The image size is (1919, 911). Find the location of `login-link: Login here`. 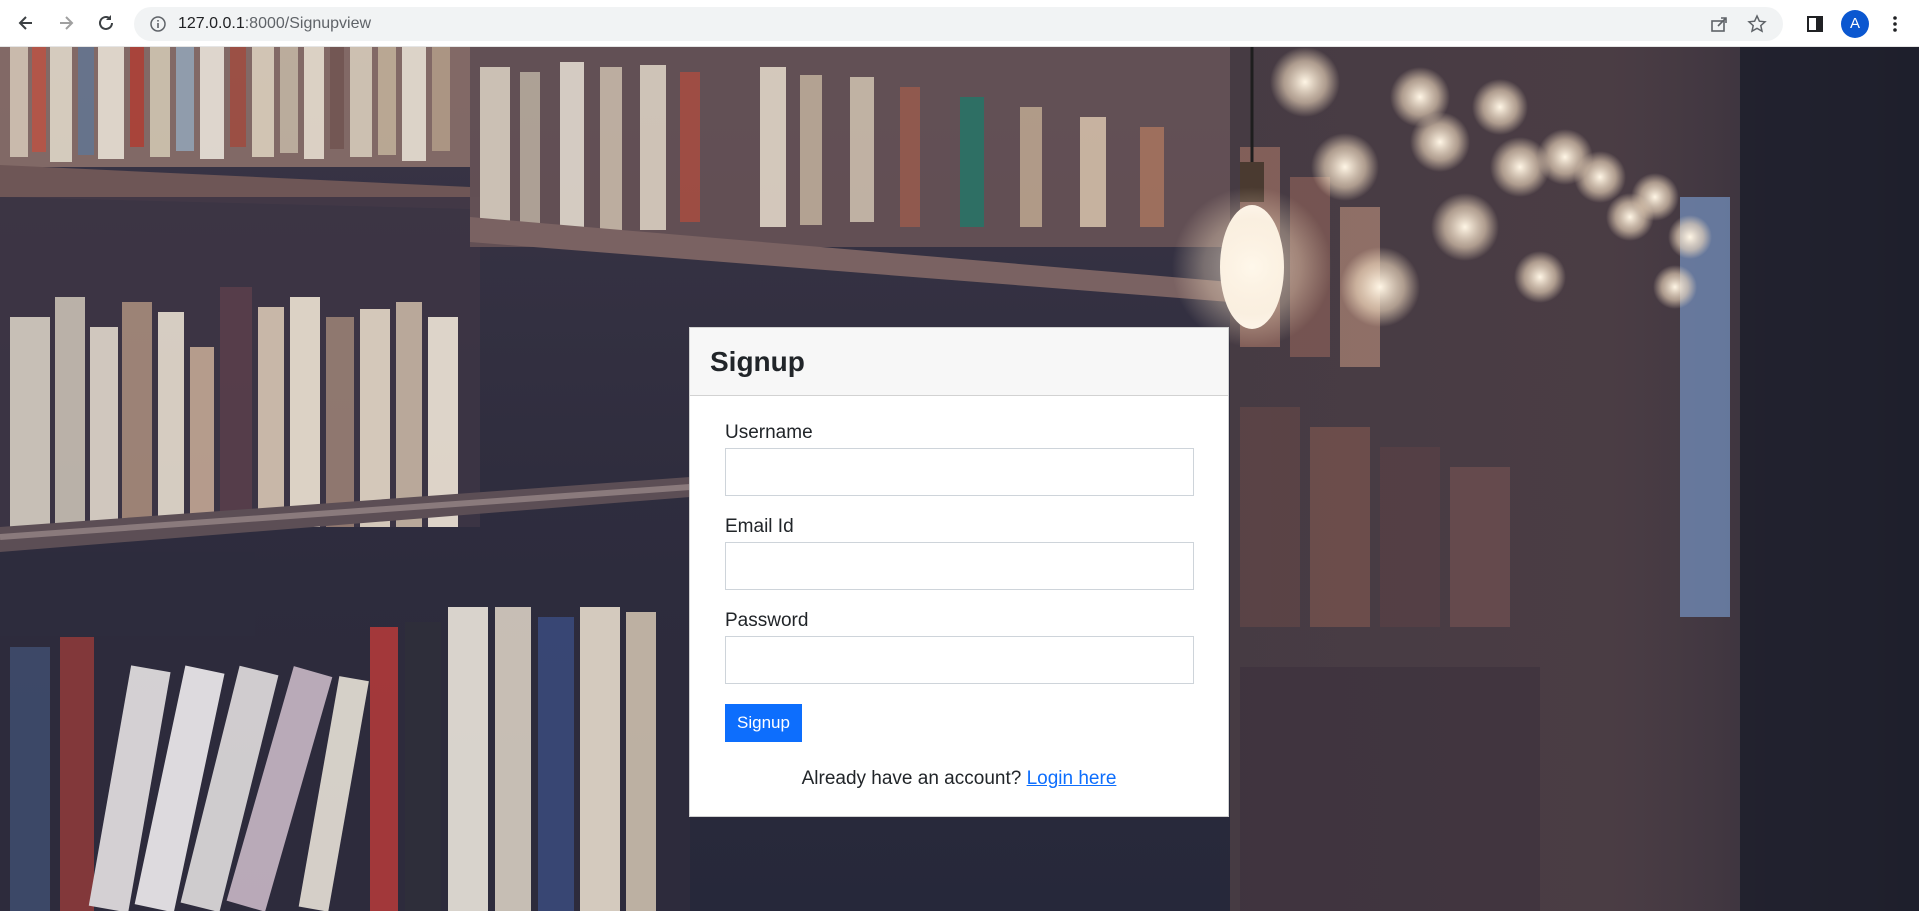

login-link: Login here is located at coordinates (1072, 778).